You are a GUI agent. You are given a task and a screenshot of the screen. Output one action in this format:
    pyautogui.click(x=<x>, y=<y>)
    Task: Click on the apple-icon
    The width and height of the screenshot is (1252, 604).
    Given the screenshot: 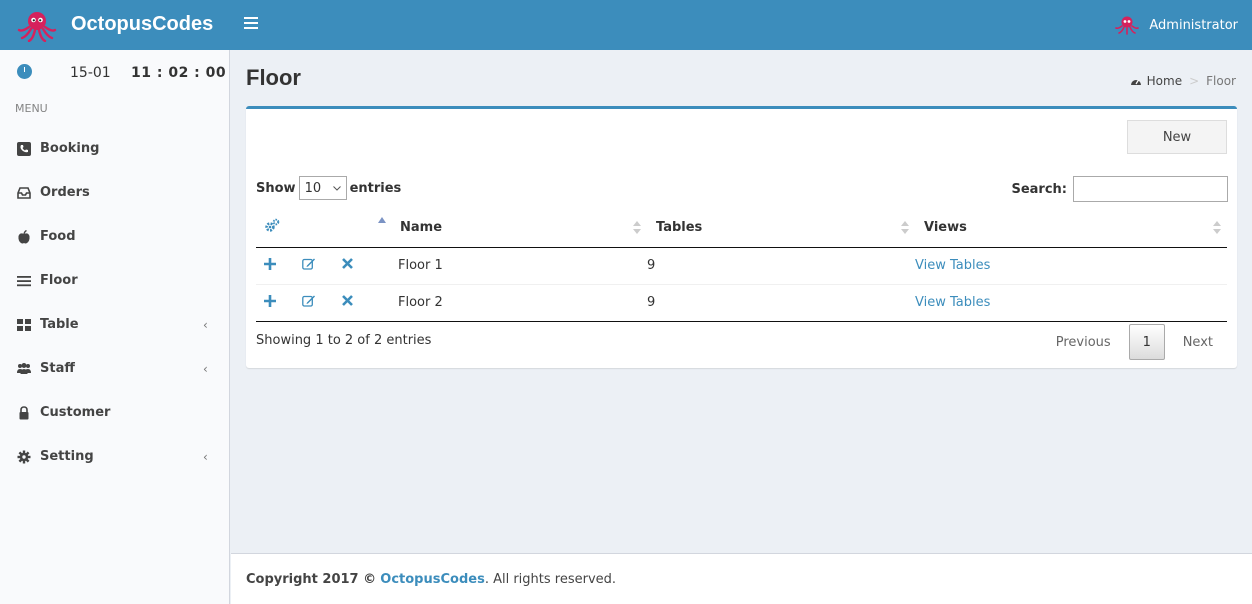 What is the action you would take?
    pyautogui.click(x=24, y=237)
    